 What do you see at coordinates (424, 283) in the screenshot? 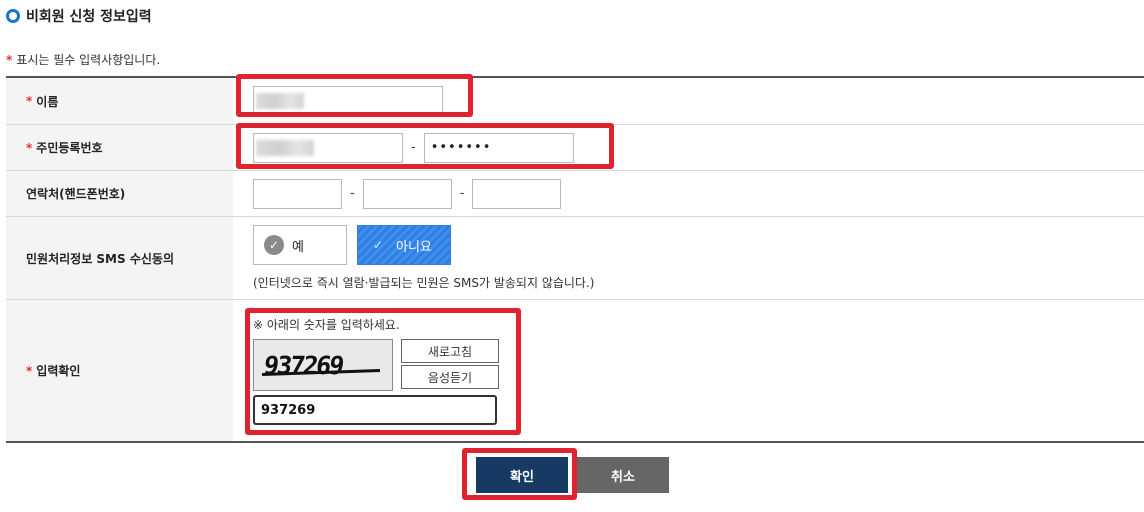
I see `sms-note: (인터넷으로 즉시 열람·발급되는 민원은 SMS가 발송되지 않습니다.)` at bounding box center [424, 283].